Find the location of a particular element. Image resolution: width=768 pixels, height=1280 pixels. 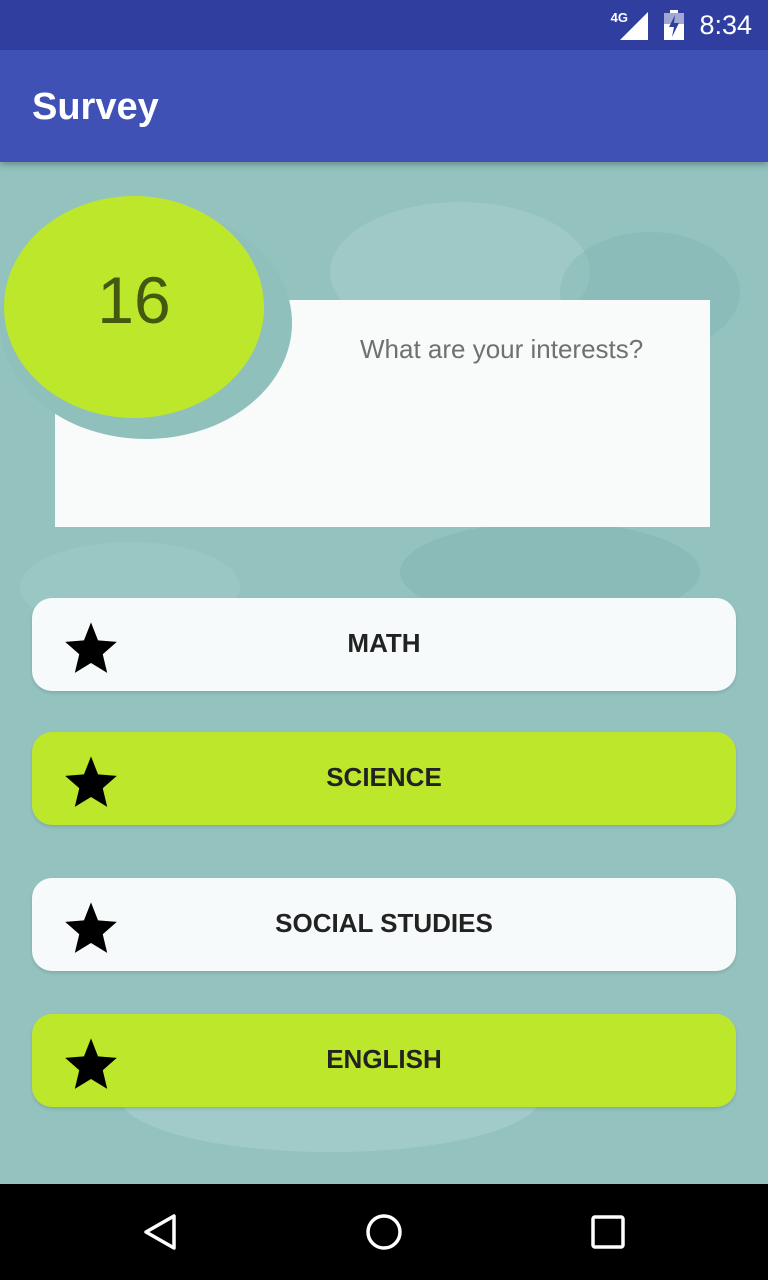

option-english: ENGLISH is located at coordinates (384, 1060).